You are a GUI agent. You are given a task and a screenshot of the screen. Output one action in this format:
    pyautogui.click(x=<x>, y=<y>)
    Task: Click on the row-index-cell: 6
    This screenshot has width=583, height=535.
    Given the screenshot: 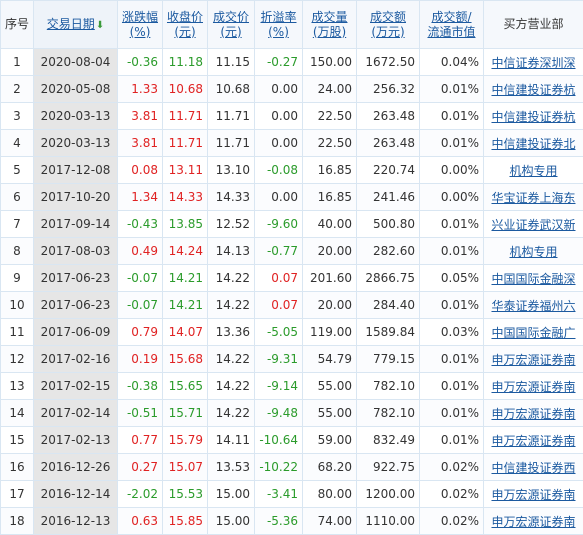 What is the action you would take?
    pyautogui.click(x=17, y=197)
    